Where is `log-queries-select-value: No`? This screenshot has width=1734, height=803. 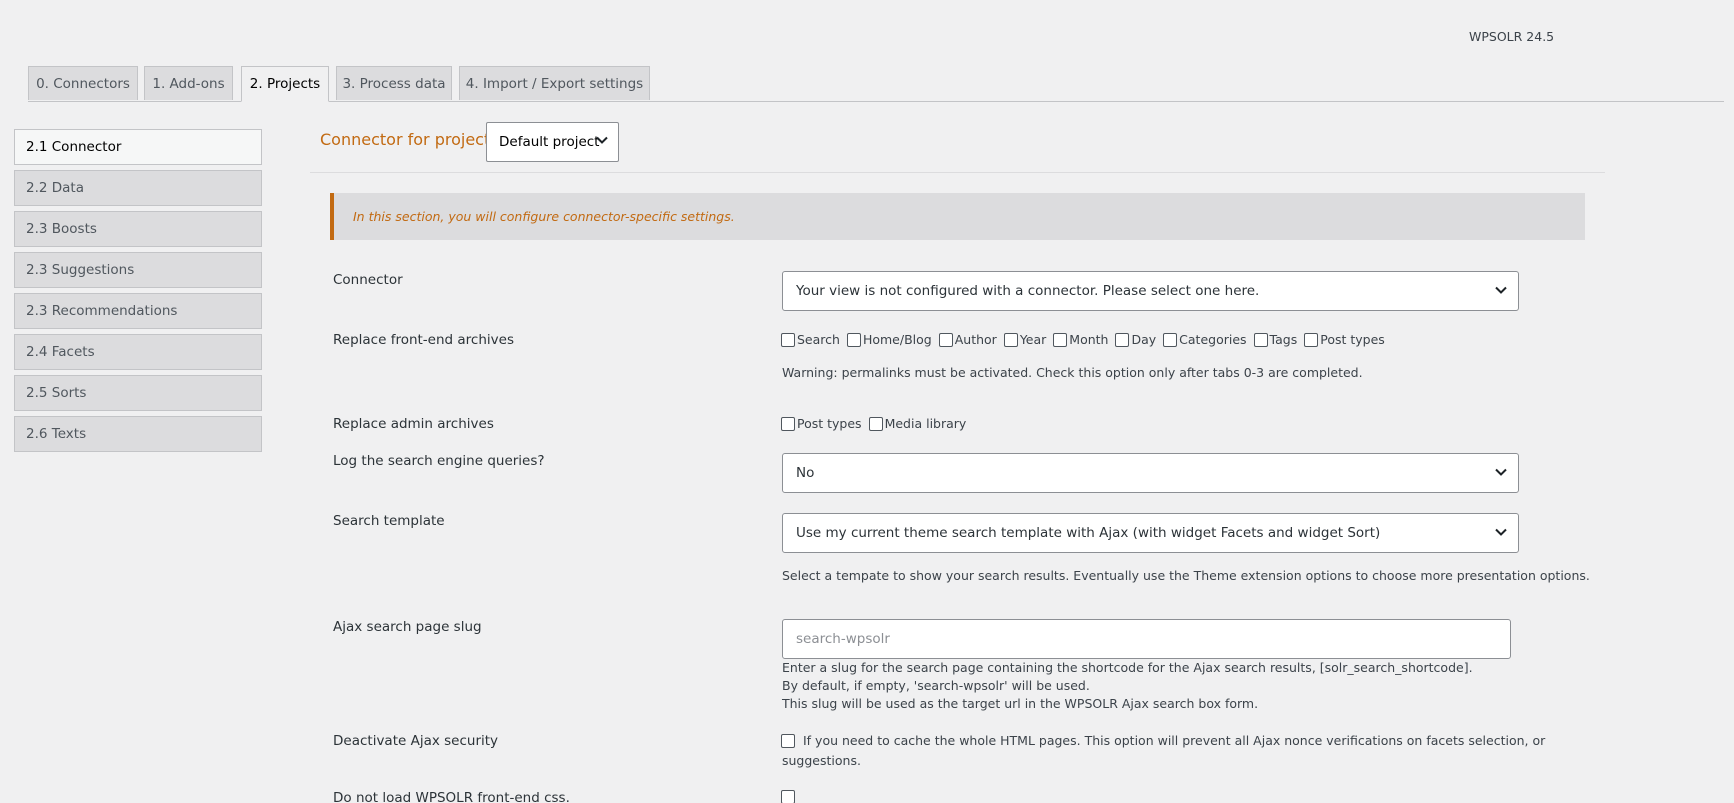 log-queries-select-value: No is located at coordinates (805, 473).